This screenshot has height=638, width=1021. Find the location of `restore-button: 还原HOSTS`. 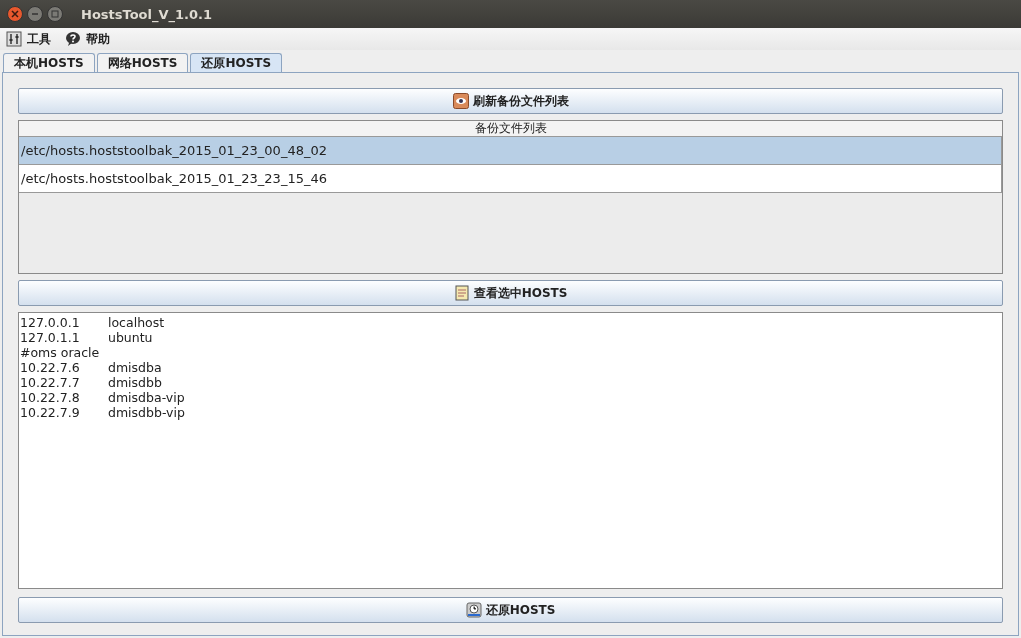

restore-button: 还原HOSTS is located at coordinates (510, 610).